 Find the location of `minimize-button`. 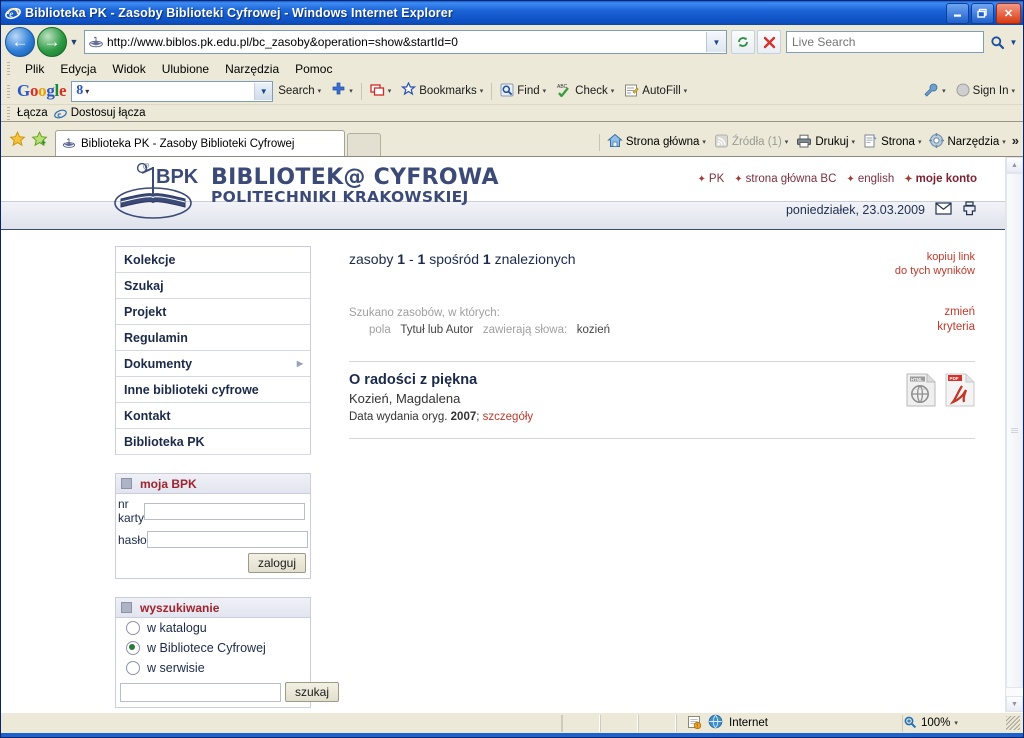

minimize-button is located at coordinates (957, 13).